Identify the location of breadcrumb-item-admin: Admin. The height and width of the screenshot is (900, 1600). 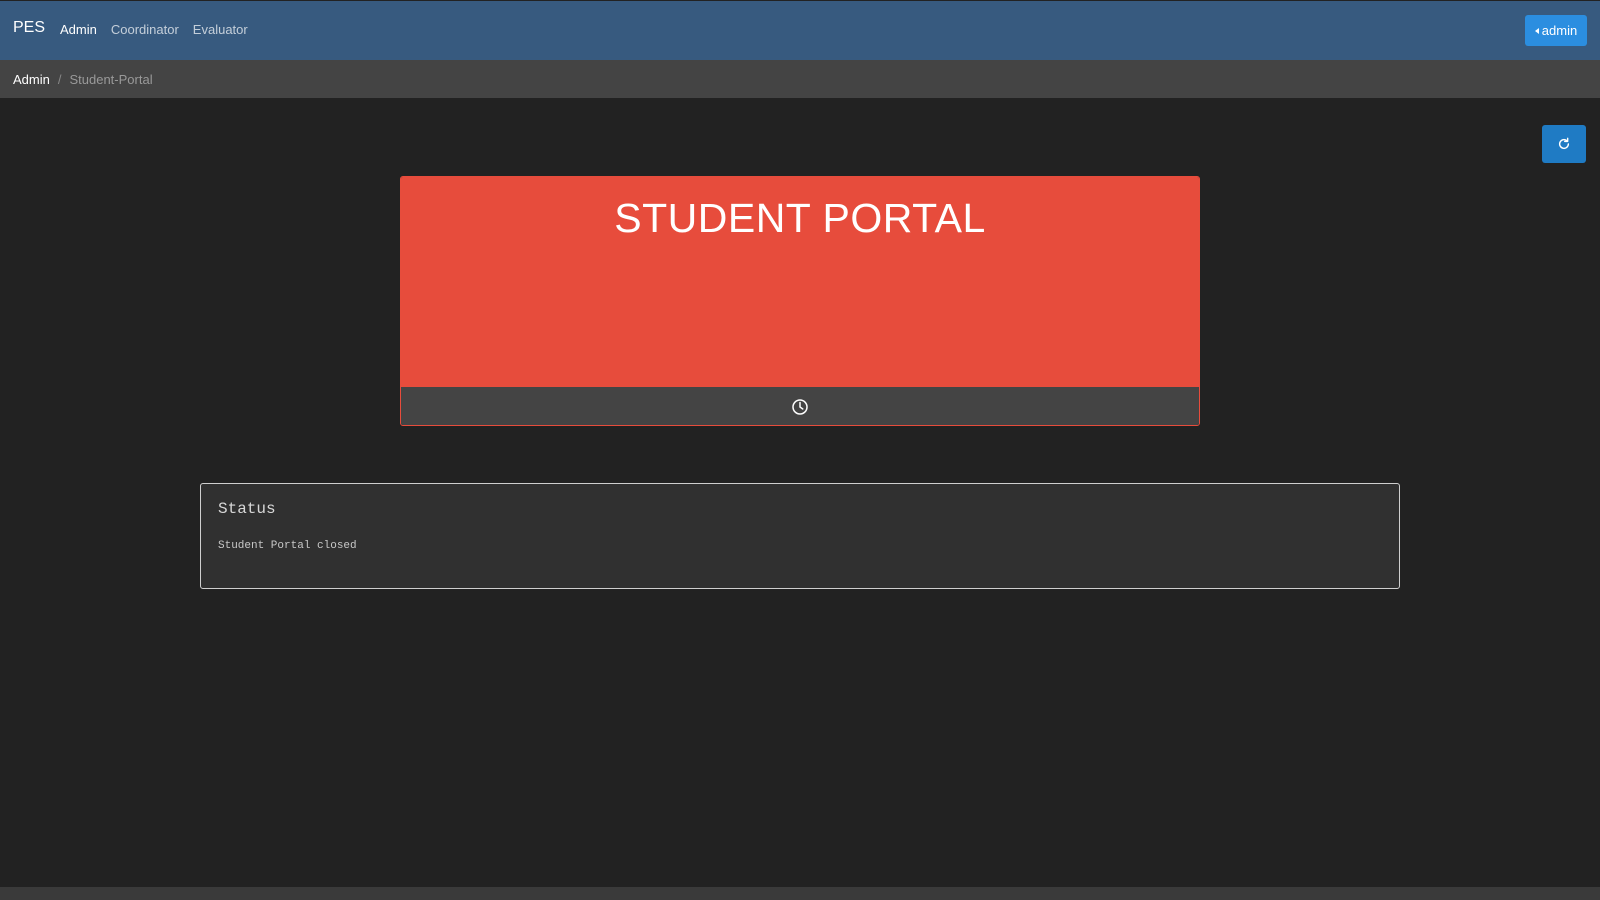
(31, 79).